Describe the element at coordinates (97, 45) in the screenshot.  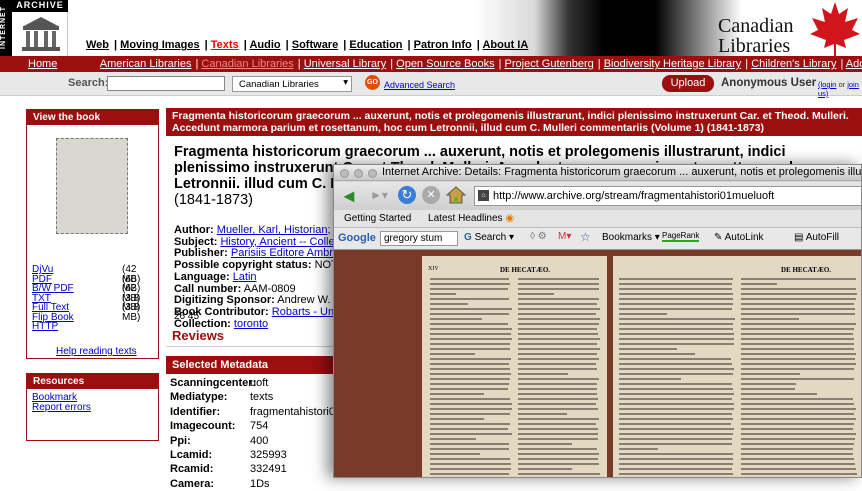
I see `nav-web: Web` at that location.